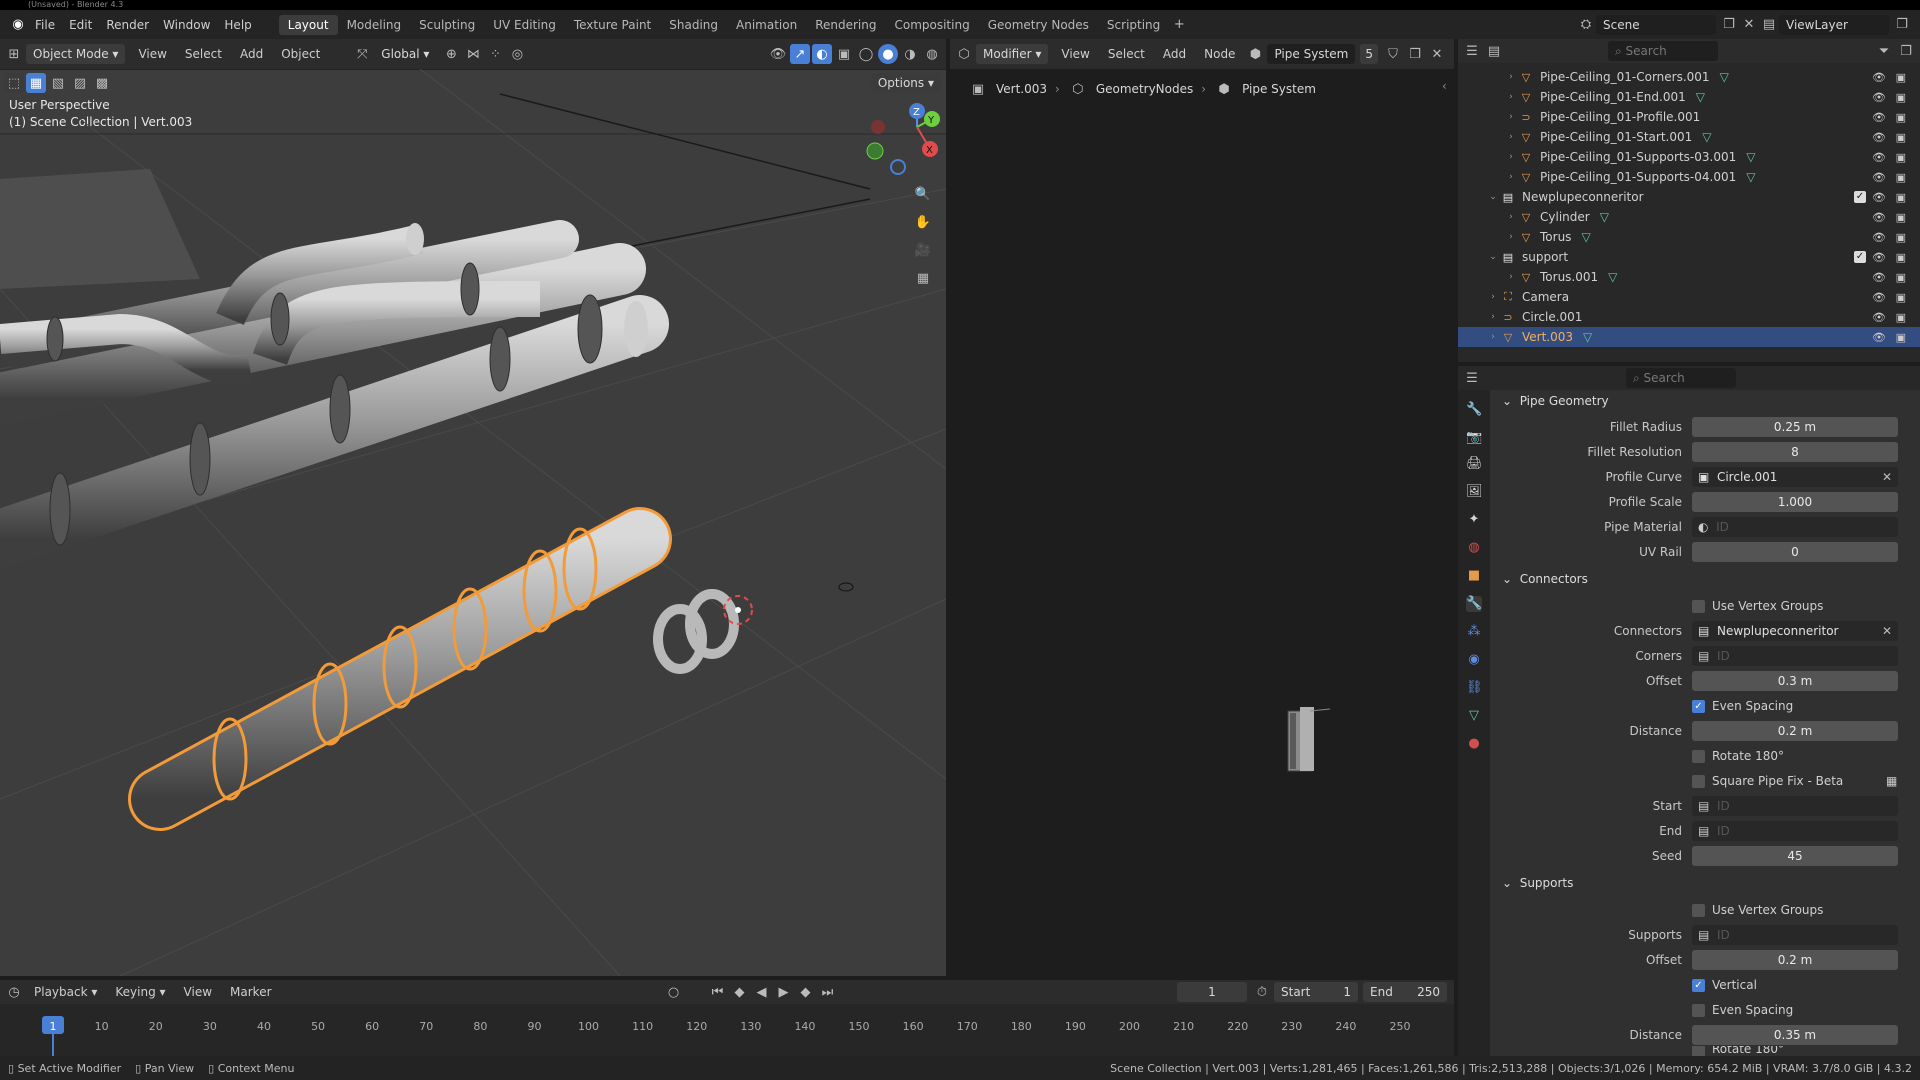 The height and width of the screenshot is (1080, 1920). Describe the element at coordinates (612, 25) in the screenshot. I see `tab-texture-paint: Texture Paint` at that location.